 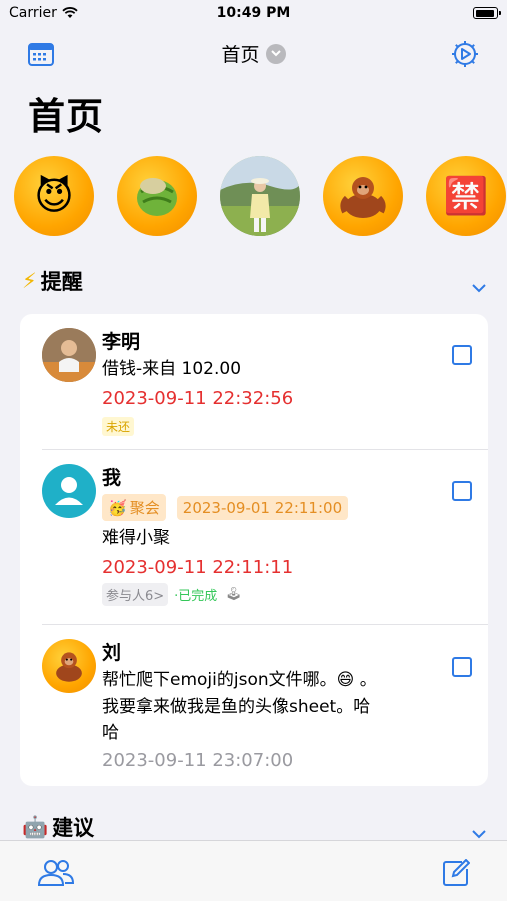 What do you see at coordinates (254, 382) in the screenshot?
I see `reminder-item: 李明 借钱-来自 102.00 2023-09-11 22:32:56 未还` at bounding box center [254, 382].